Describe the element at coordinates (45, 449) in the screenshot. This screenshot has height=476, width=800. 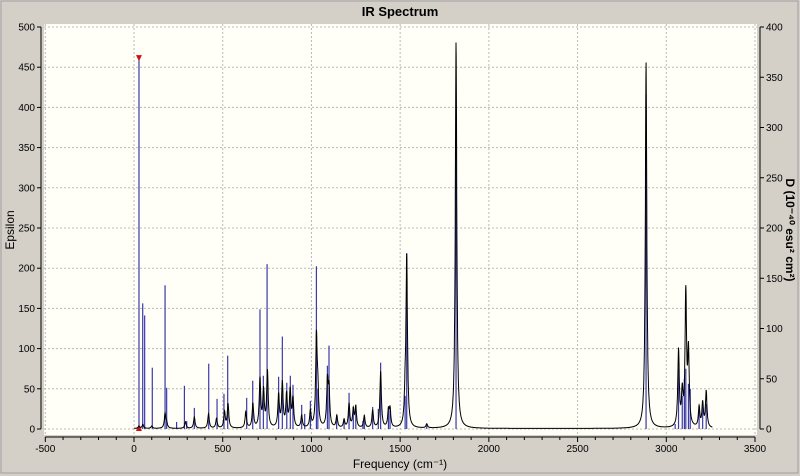
I see `x-tick-label: -500` at that location.